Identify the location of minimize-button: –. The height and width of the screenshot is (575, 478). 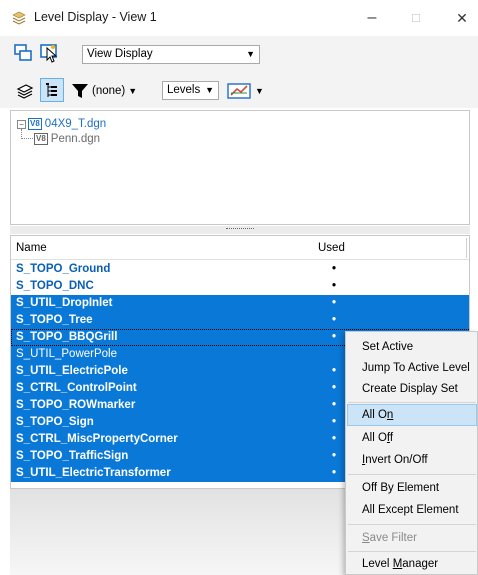
(372, 18).